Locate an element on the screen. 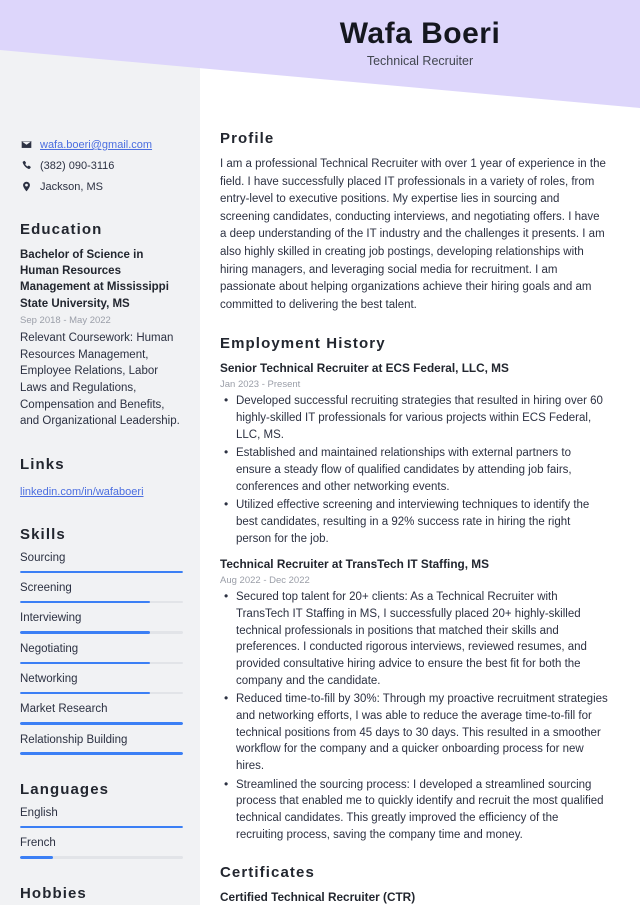 The height and width of the screenshot is (905, 640). skill-item: Relationship Building is located at coordinates (101, 744).